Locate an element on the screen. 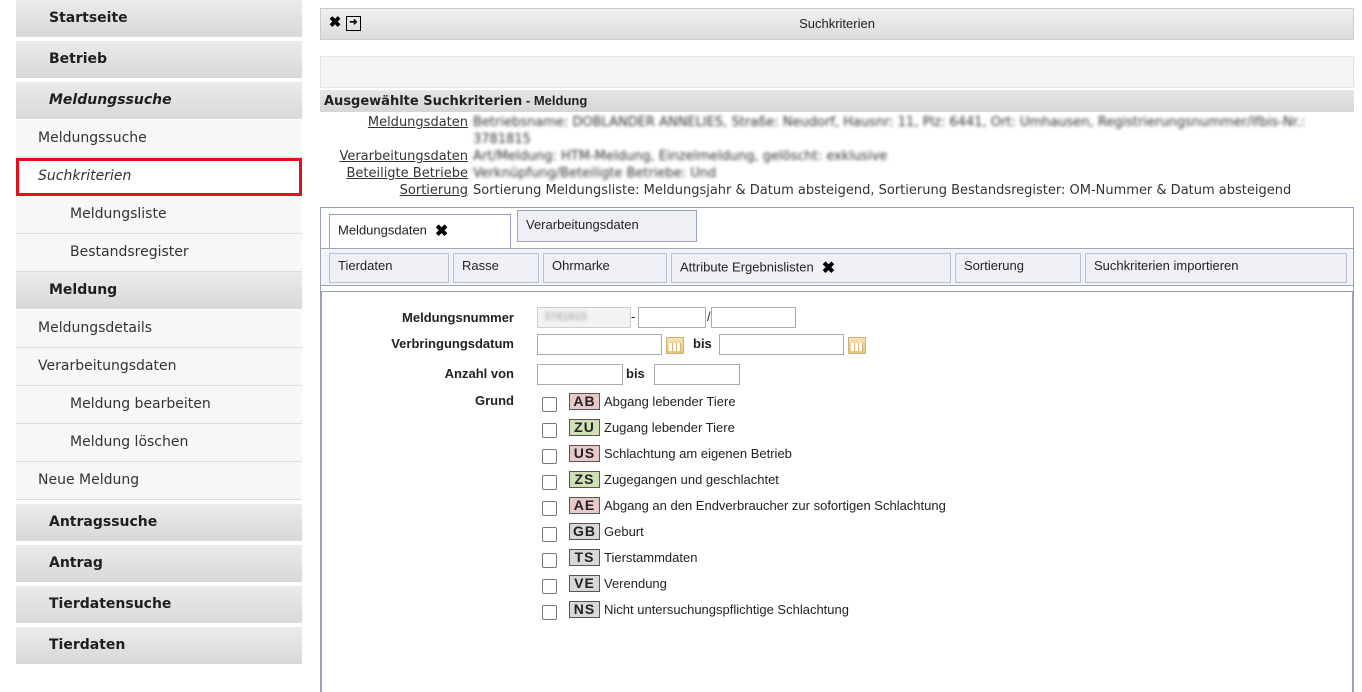 The image size is (1362, 692). tab-tierdaten: Tierdaten is located at coordinates (389, 268).